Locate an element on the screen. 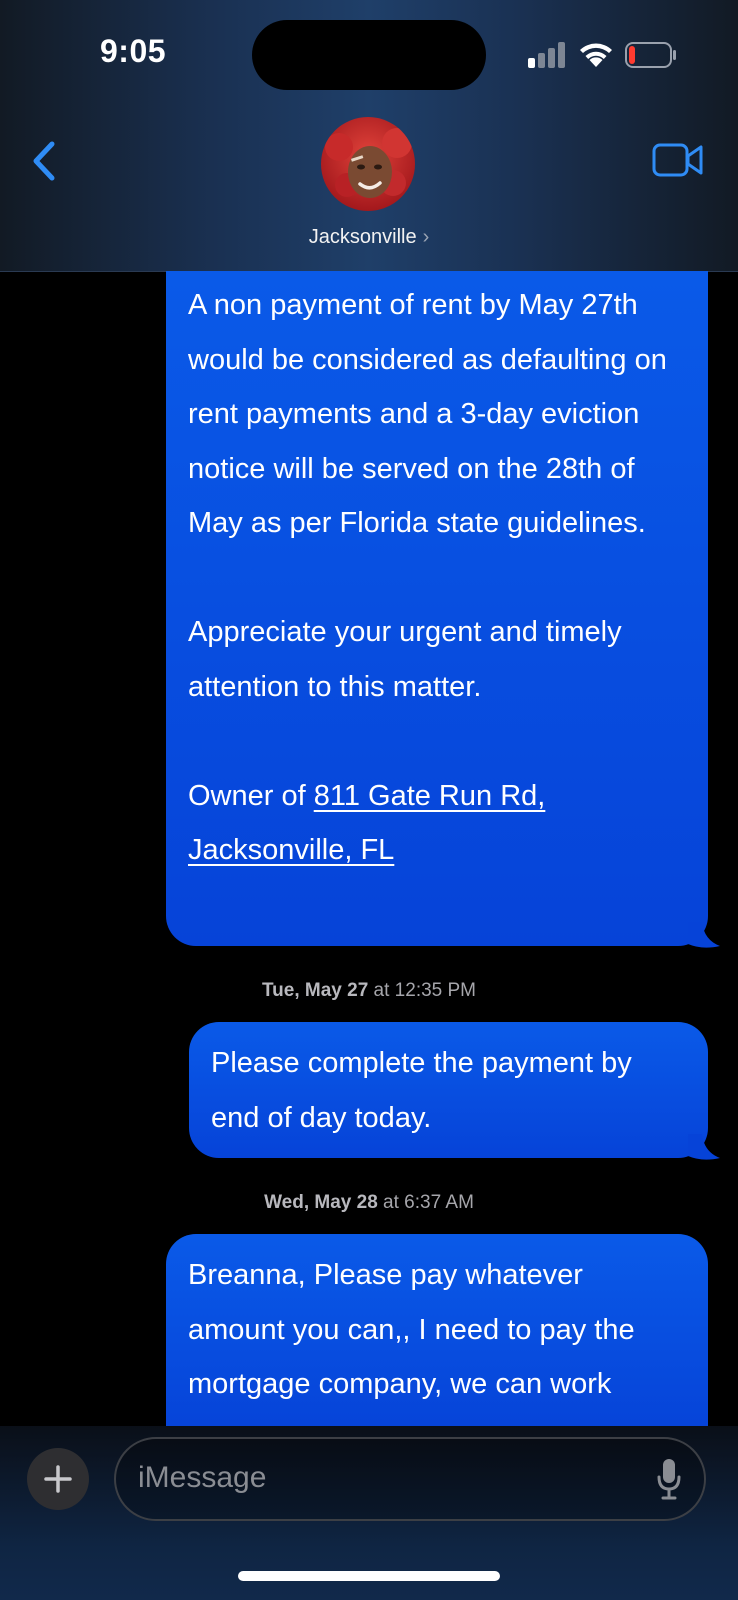  wifi-icon is located at coordinates (596, 55).